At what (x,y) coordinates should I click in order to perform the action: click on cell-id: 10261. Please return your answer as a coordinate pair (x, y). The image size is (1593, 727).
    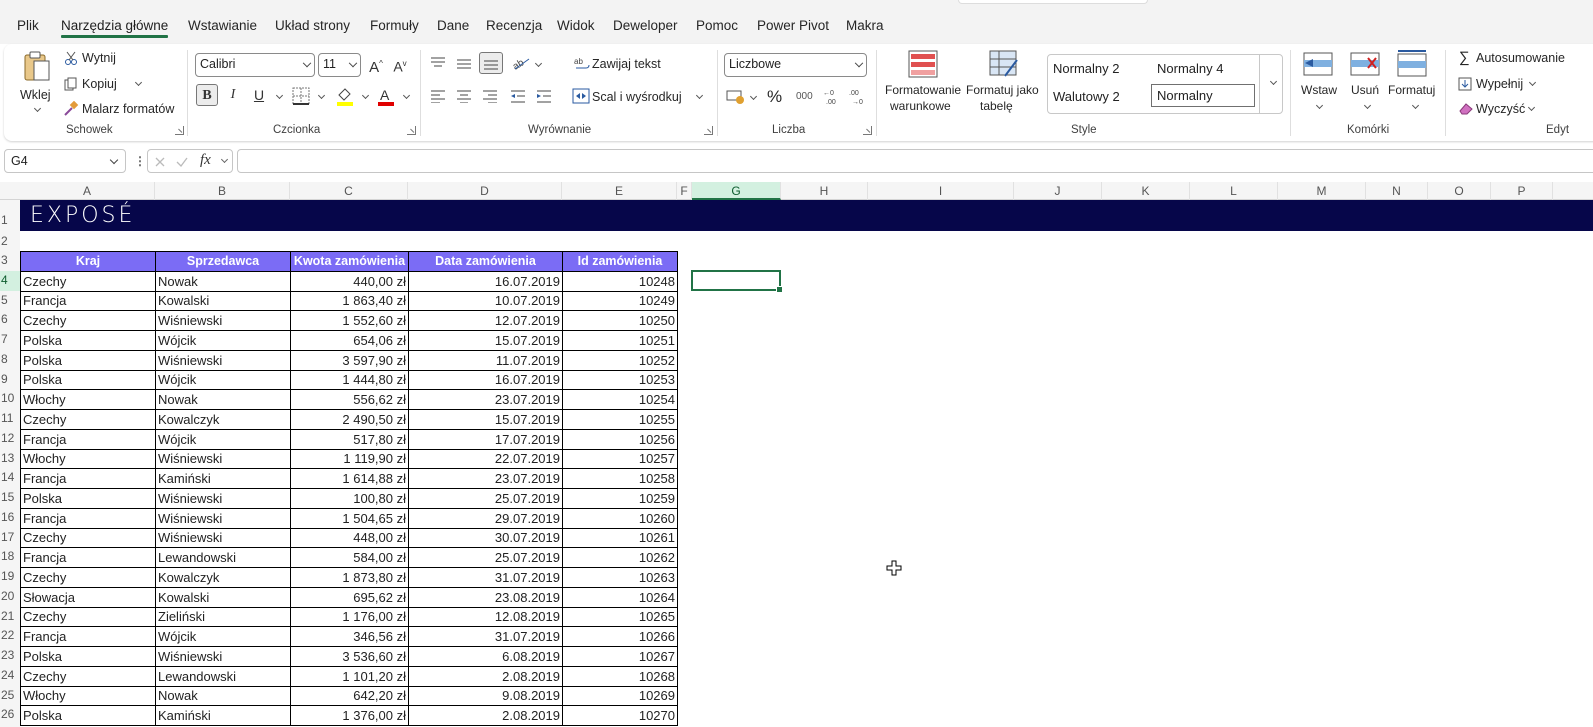
    Looking at the image, I should click on (620, 538).